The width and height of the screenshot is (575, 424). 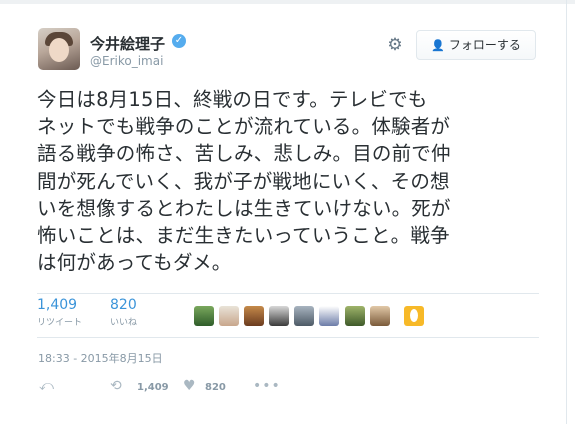 I want to click on heart-icon: ♥, so click(x=189, y=386).